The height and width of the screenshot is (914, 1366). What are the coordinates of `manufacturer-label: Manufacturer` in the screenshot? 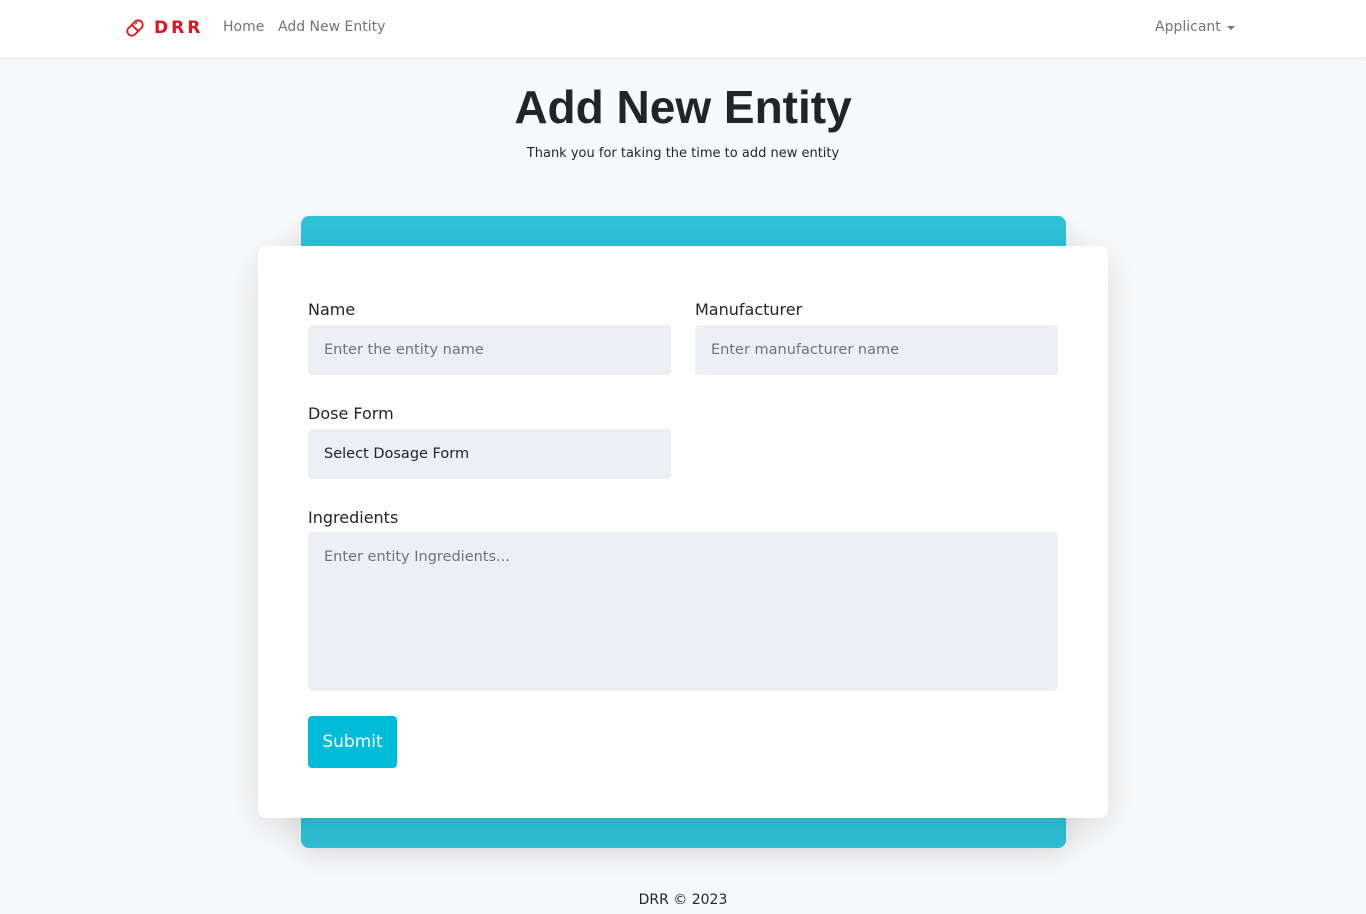 It's located at (749, 309).